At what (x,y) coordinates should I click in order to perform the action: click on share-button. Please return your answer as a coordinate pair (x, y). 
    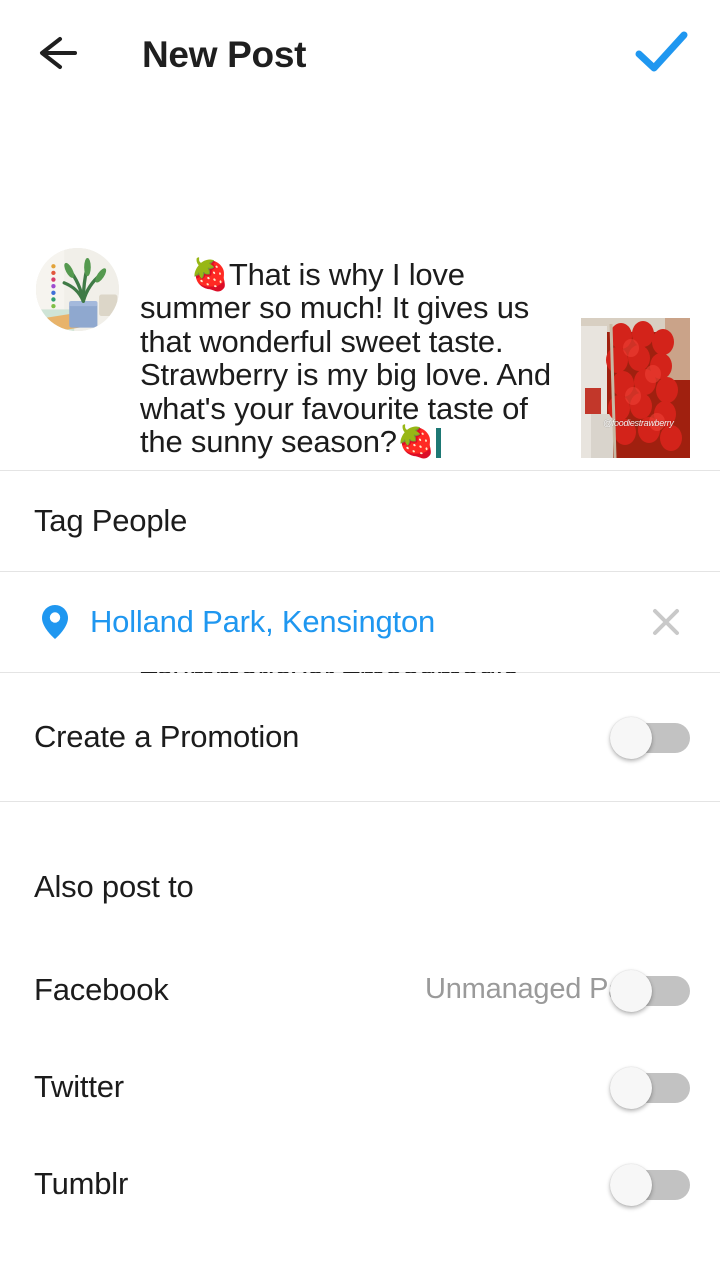
    Looking at the image, I should click on (662, 55).